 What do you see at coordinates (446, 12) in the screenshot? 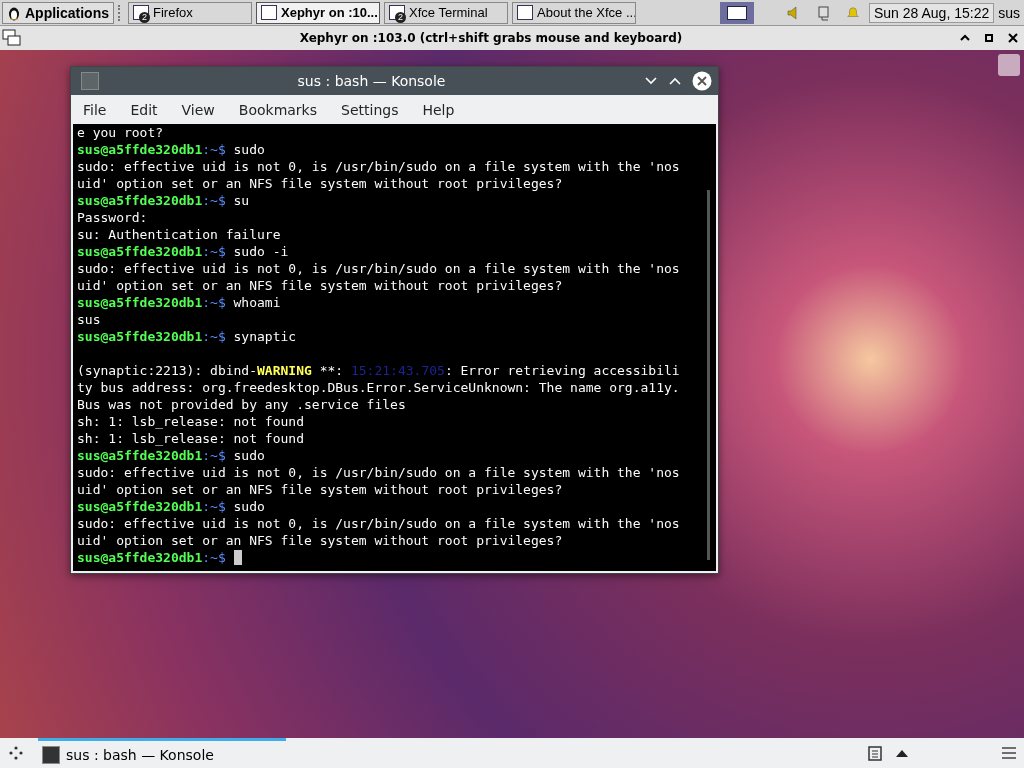
I see `taskbar-button: 2 Xfce Terminal` at bounding box center [446, 12].